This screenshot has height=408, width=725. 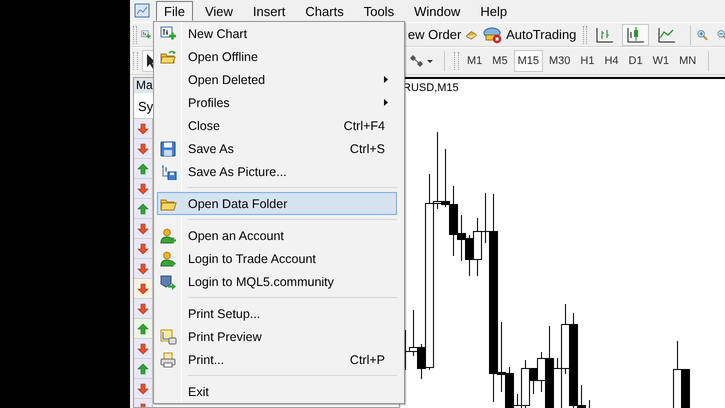 I want to click on menu-item: File, so click(x=174, y=11).